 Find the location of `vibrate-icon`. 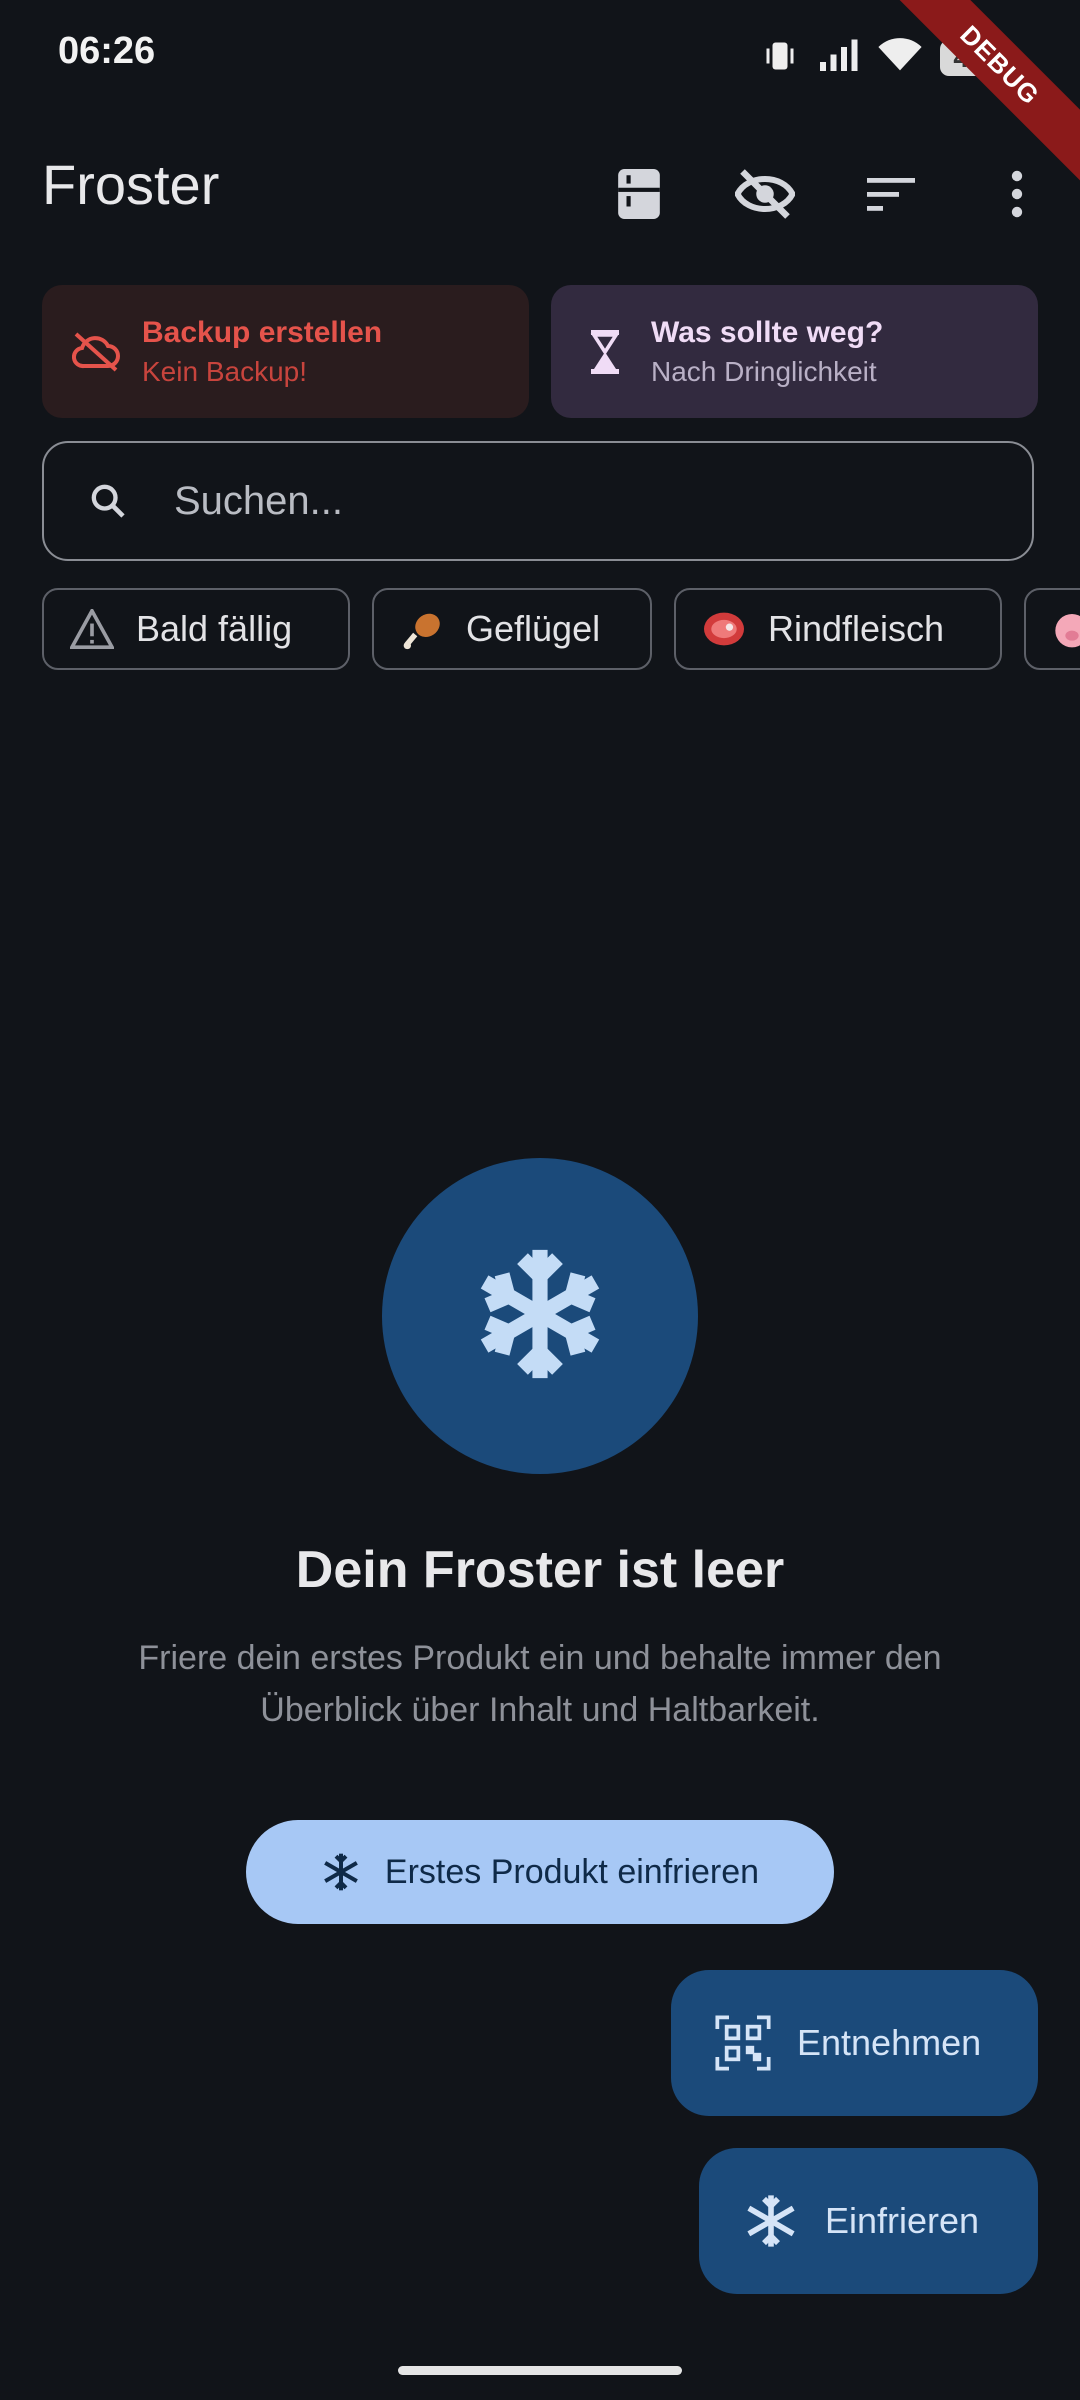

vibrate-icon is located at coordinates (780, 58).